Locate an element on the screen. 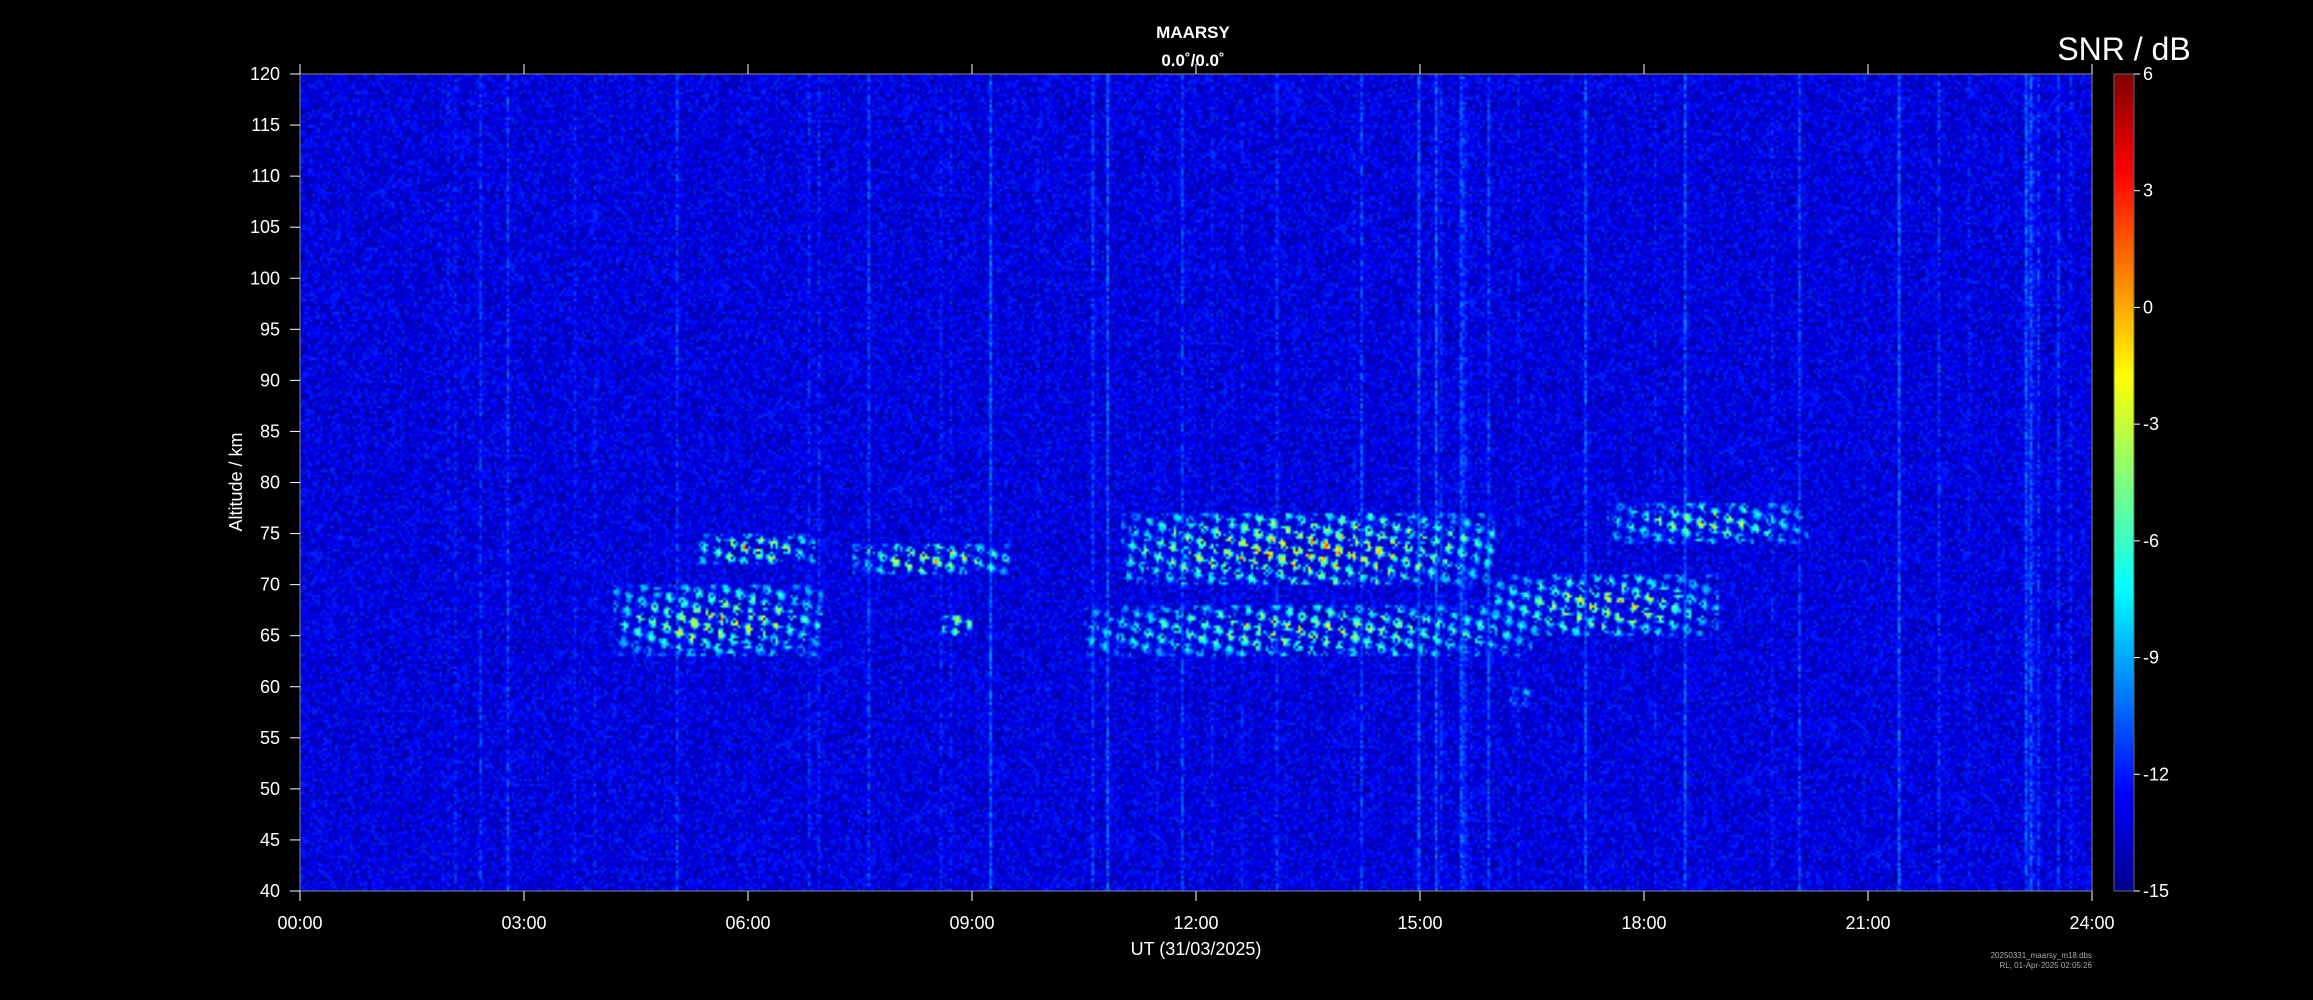 The height and width of the screenshot is (1000, 2313). colorbar-label: SNR / dB is located at coordinates (2123, 49).